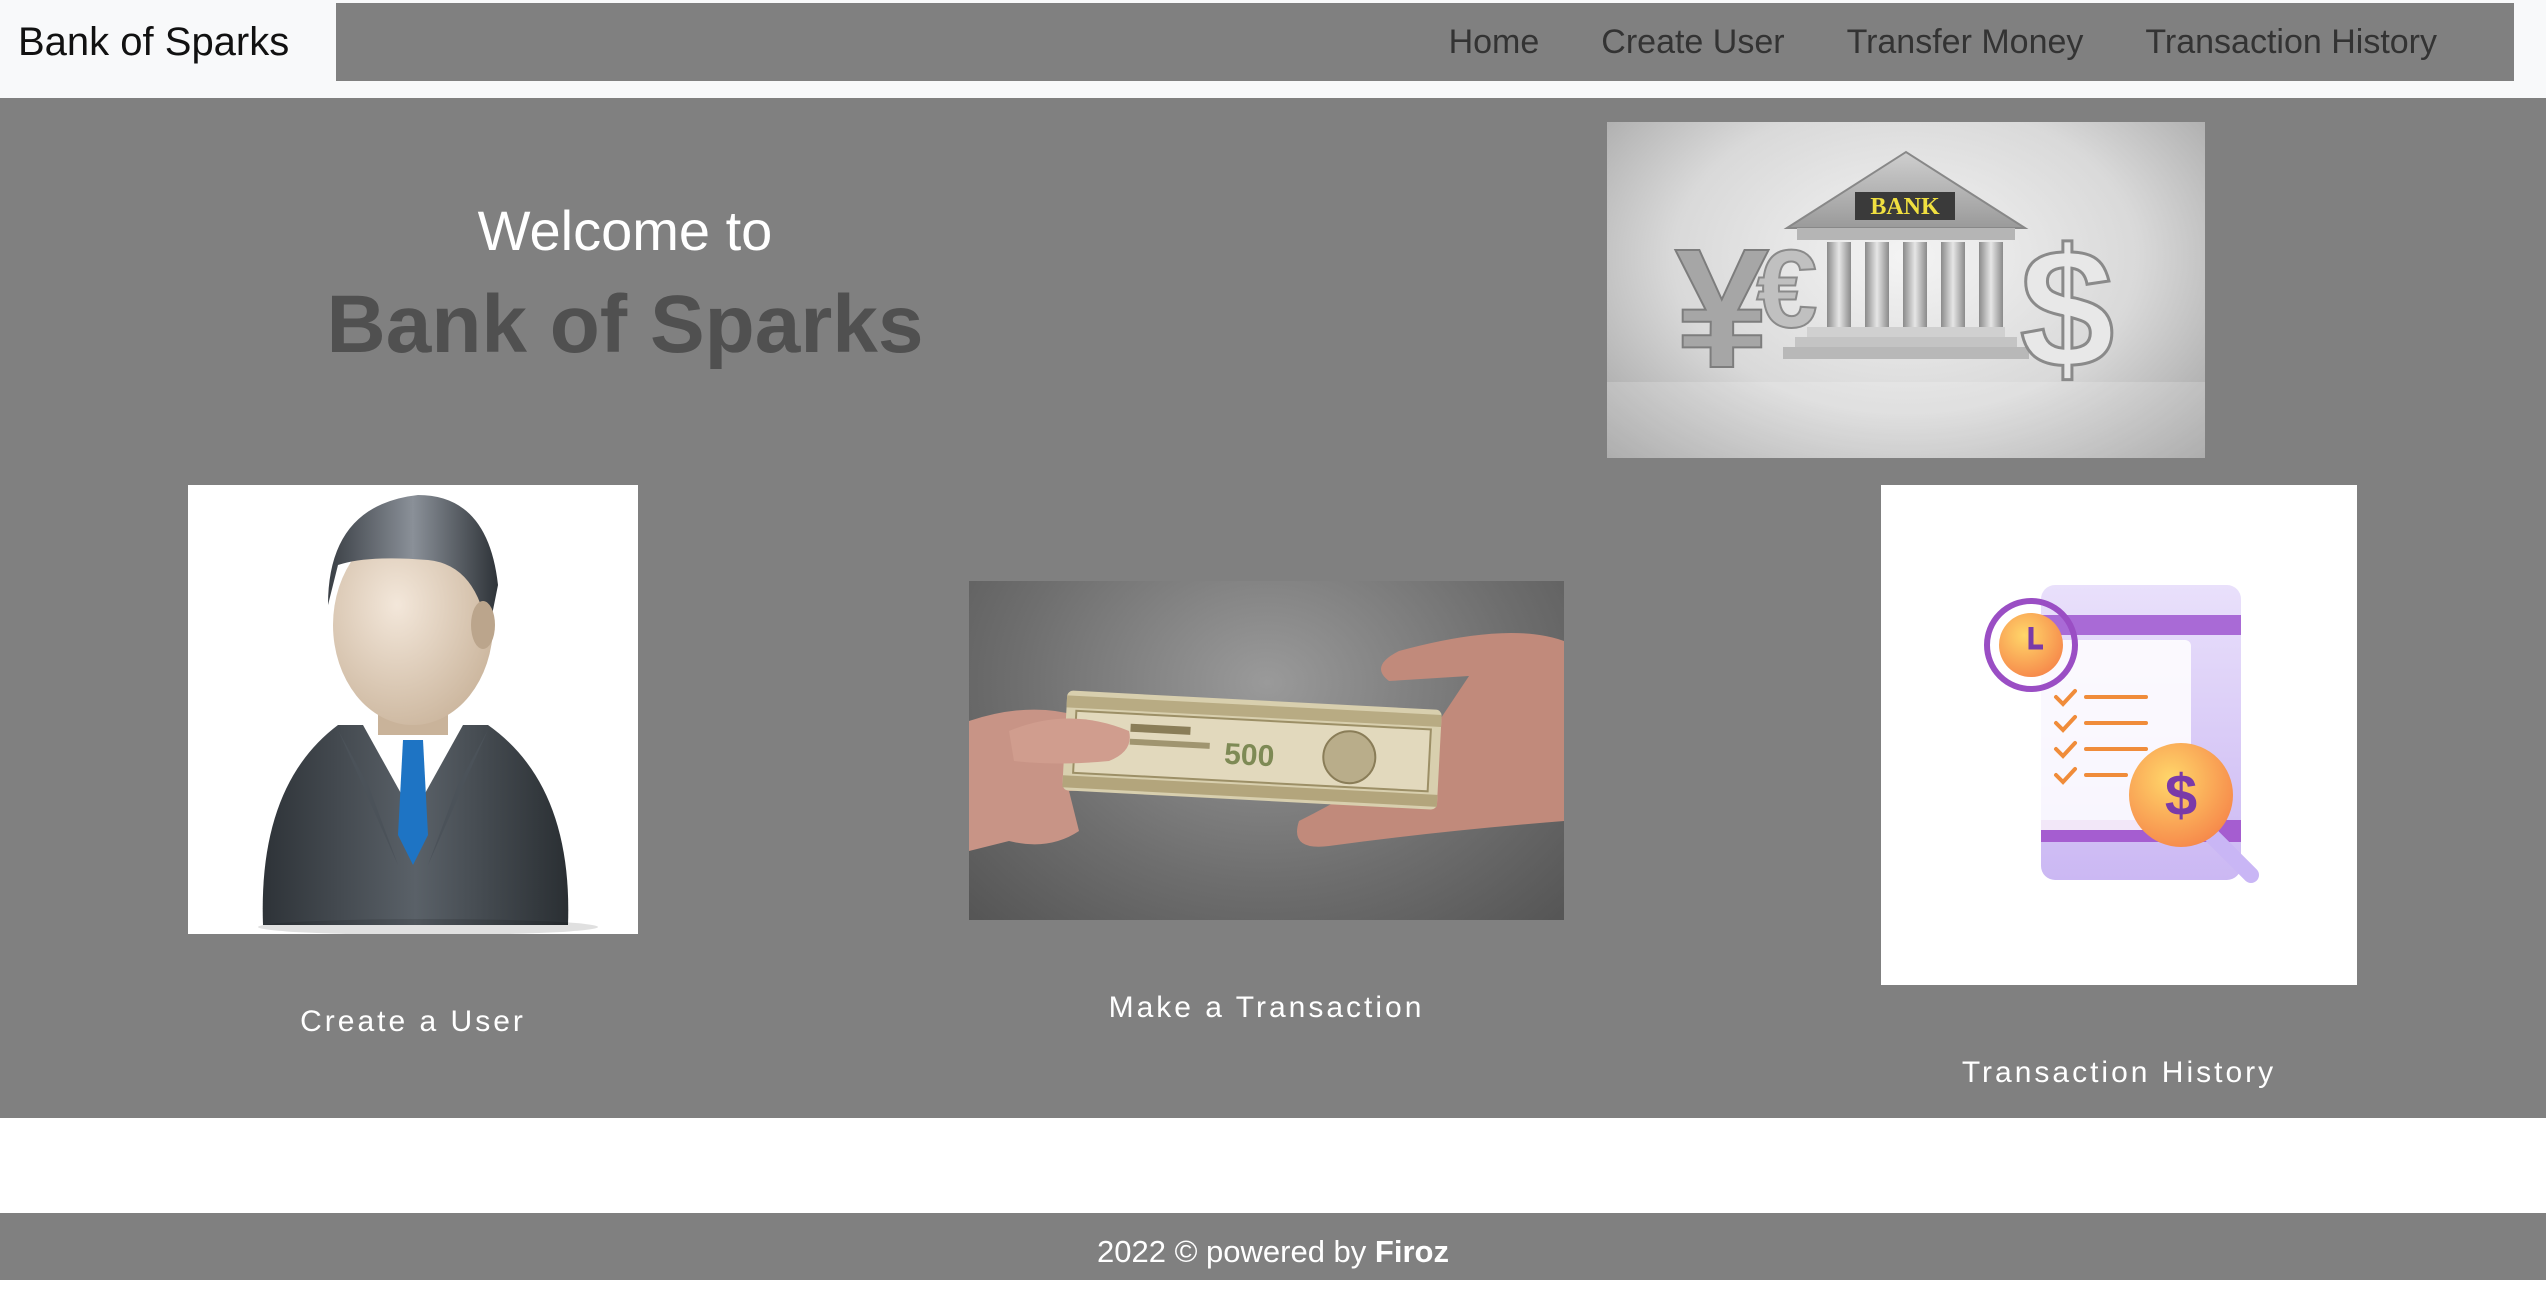 Image resolution: width=2546 pixels, height=1291 pixels. What do you see at coordinates (1249, 756) in the screenshot?
I see `svg-text: 500` at bounding box center [1249, 756].